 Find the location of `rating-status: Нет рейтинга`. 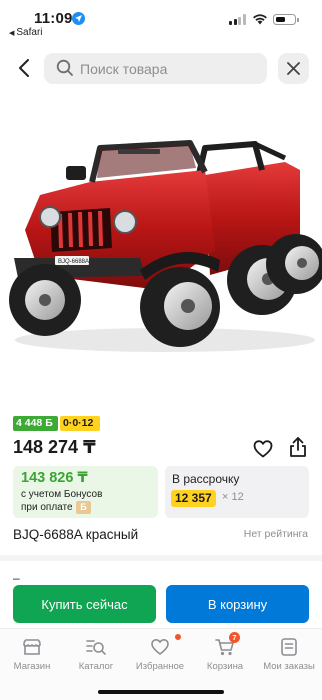

rating-status: Нет рейтинга is located at coordinates (276, 534).